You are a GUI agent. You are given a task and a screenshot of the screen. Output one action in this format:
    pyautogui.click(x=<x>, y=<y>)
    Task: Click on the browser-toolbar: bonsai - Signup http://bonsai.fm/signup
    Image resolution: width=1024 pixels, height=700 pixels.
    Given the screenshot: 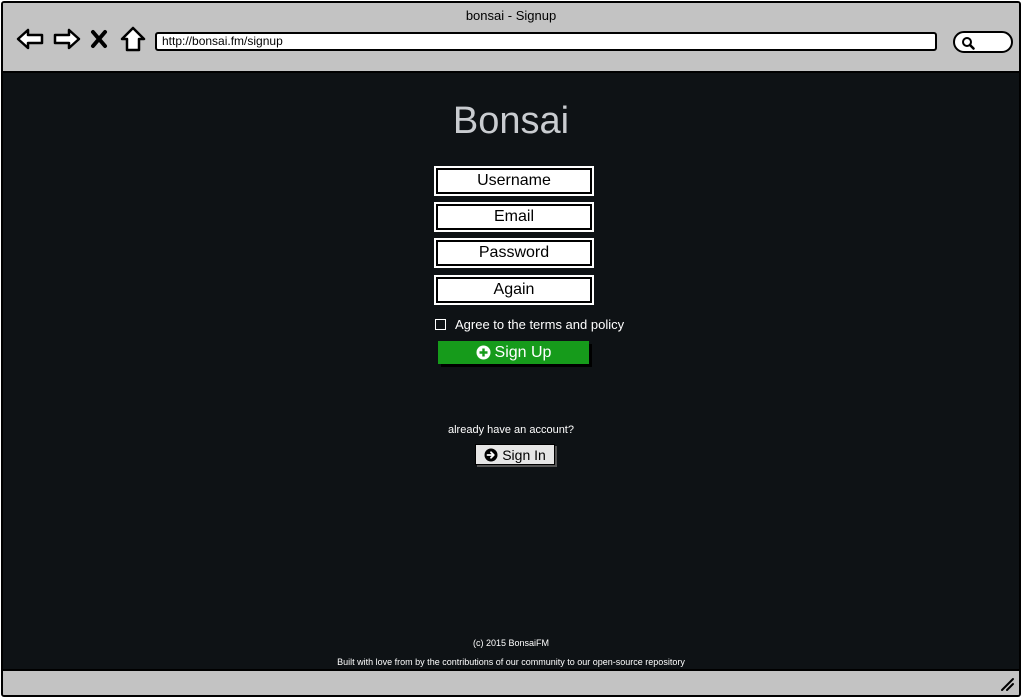 What is the action you would take?
    pyautogui.click(x=511, y=38)
    